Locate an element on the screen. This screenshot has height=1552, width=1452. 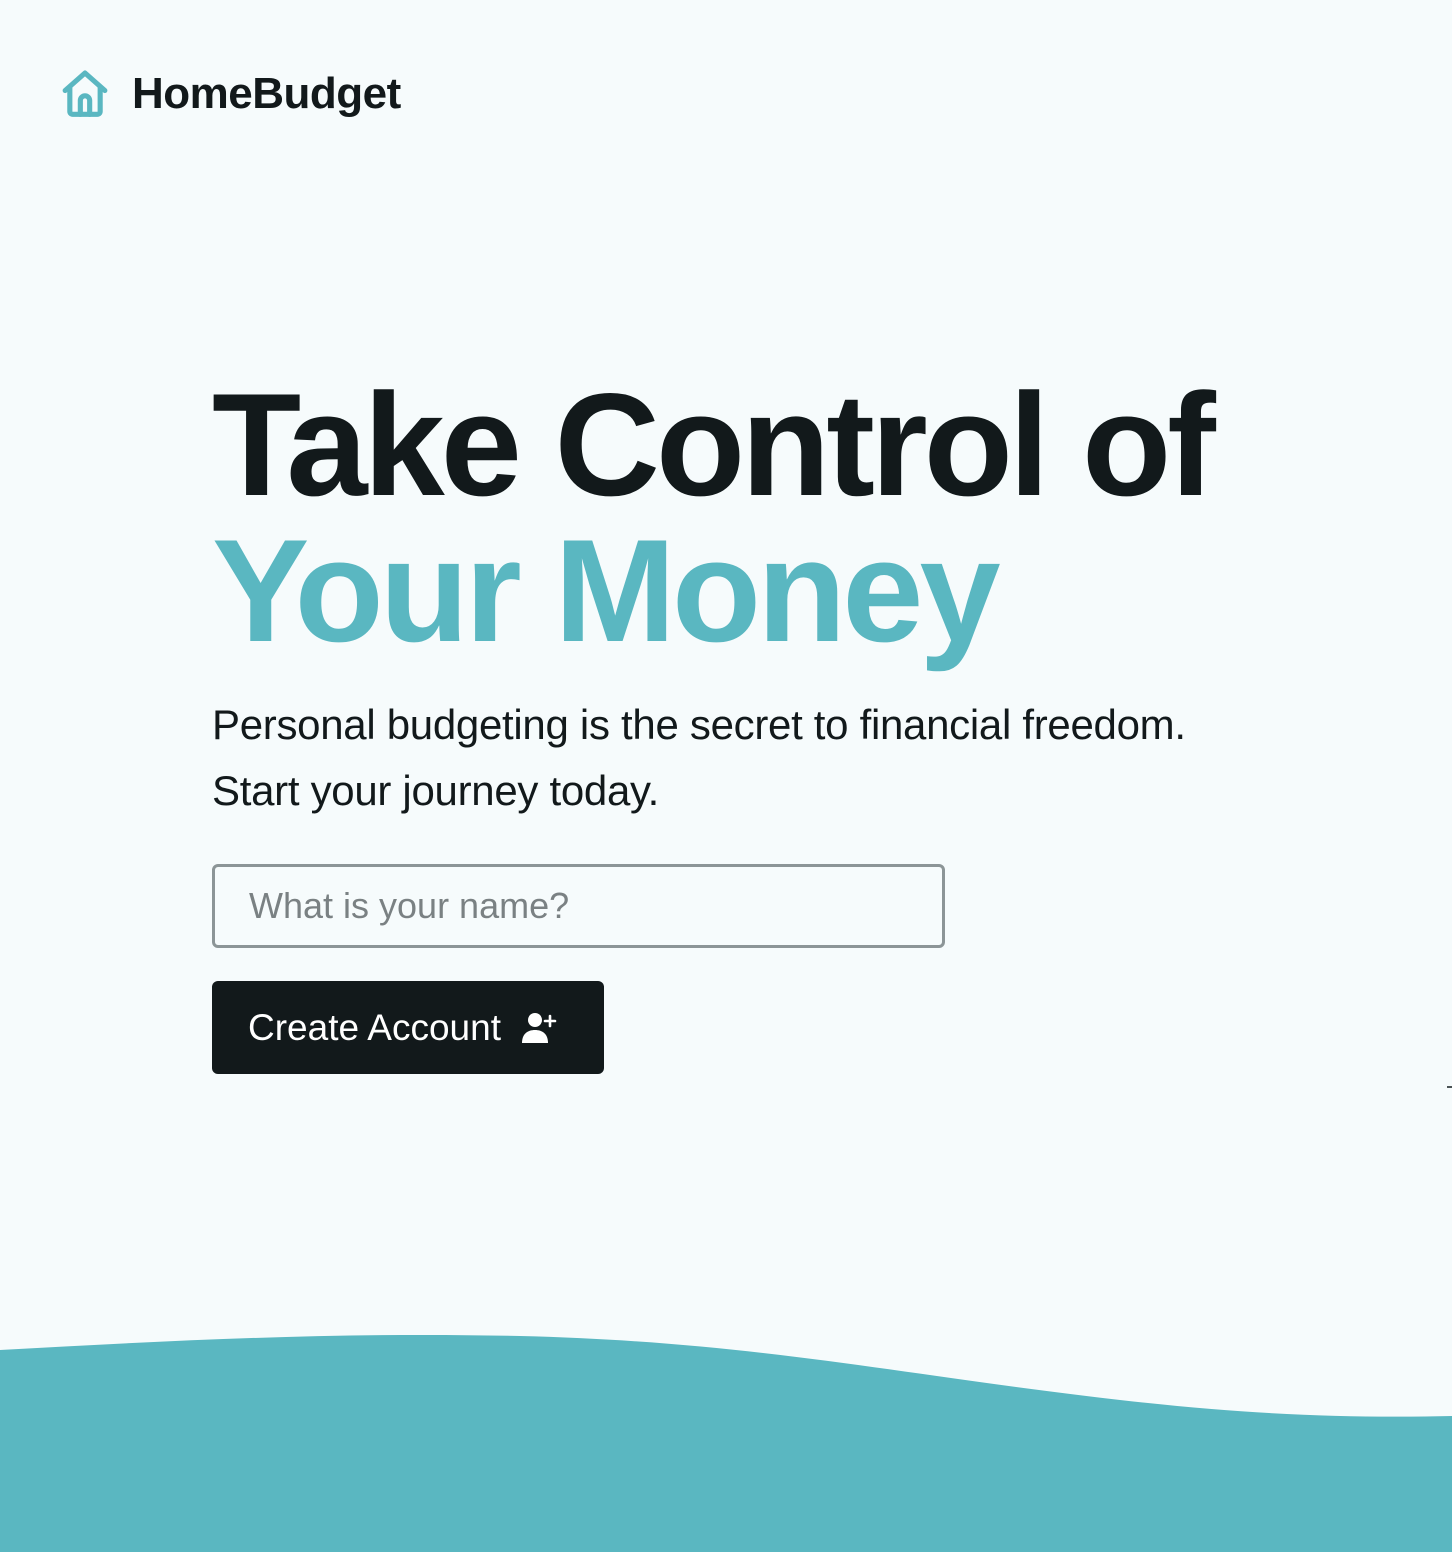
headline-accent: Your Money is located at coordinates (606, 590).